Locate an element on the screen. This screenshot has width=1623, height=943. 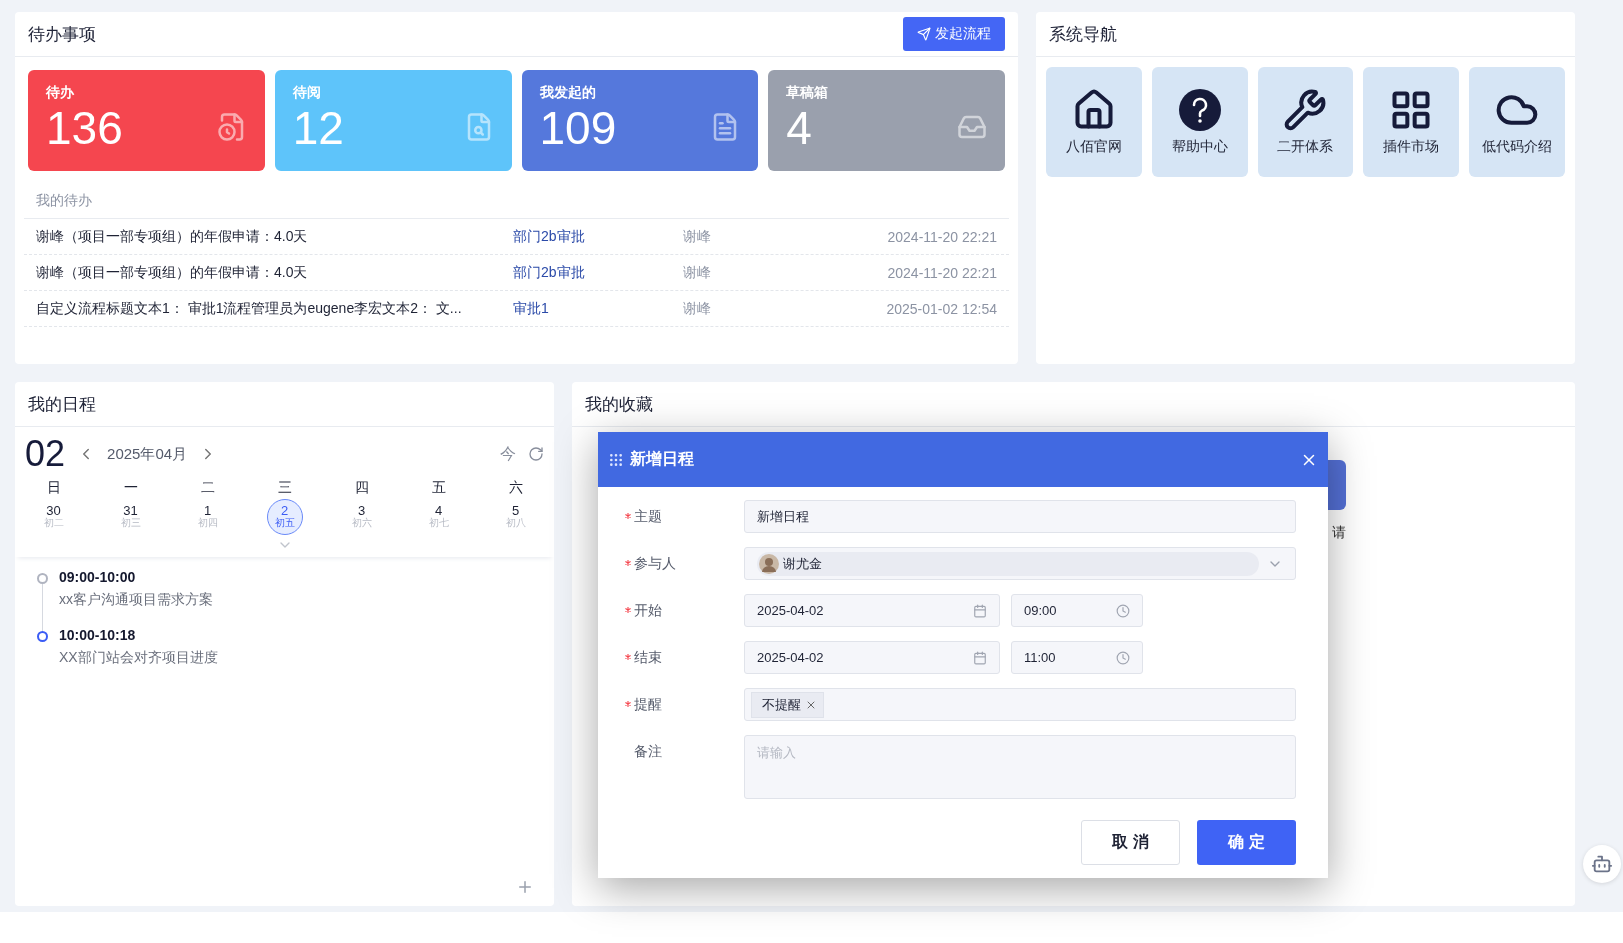
calendar-day: 2 初五 is located at coordinates (284, 517).